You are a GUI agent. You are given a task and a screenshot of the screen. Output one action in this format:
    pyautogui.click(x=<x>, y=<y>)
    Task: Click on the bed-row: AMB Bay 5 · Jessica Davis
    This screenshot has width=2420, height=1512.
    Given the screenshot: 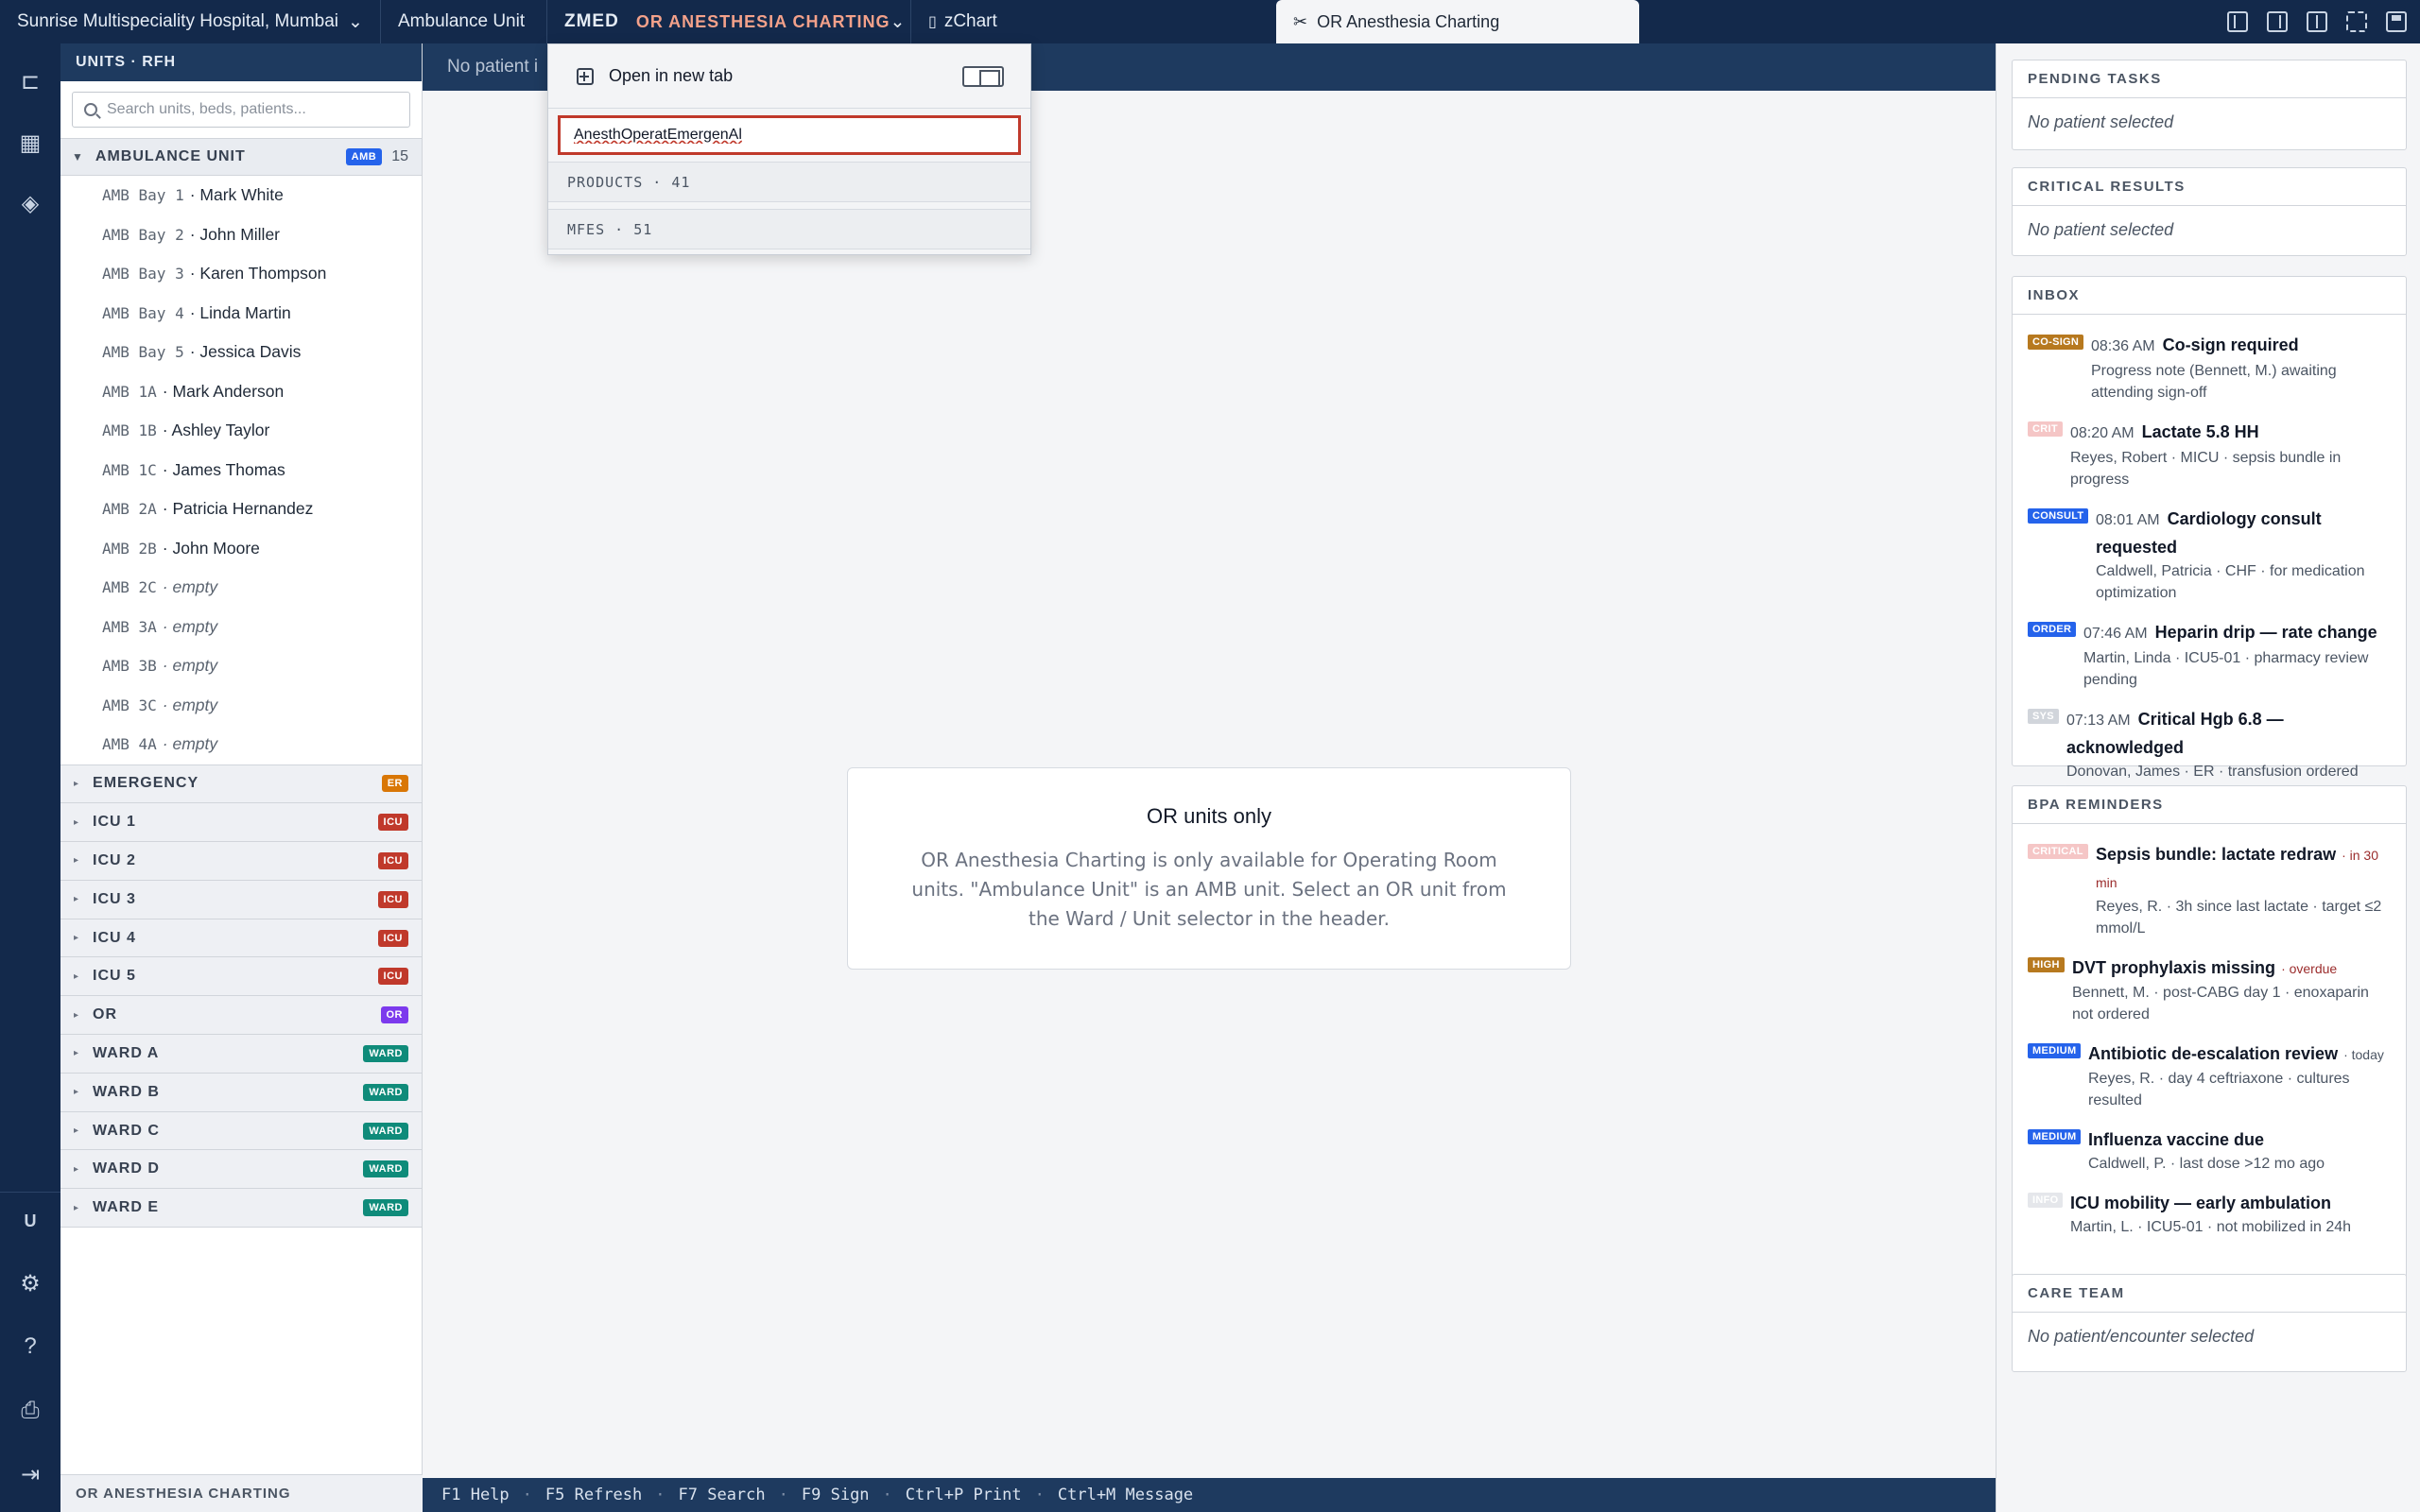 What is the action you would take?
    pyautogui.click(x=241, y=352)
    